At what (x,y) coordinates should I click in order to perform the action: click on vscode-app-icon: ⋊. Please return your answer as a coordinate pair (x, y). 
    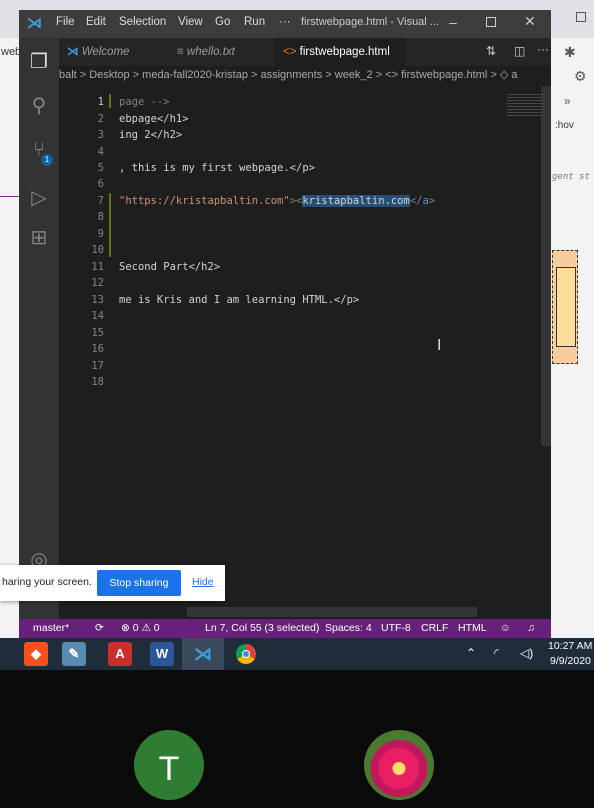
    Looking at the image, I should click on (203, 654).